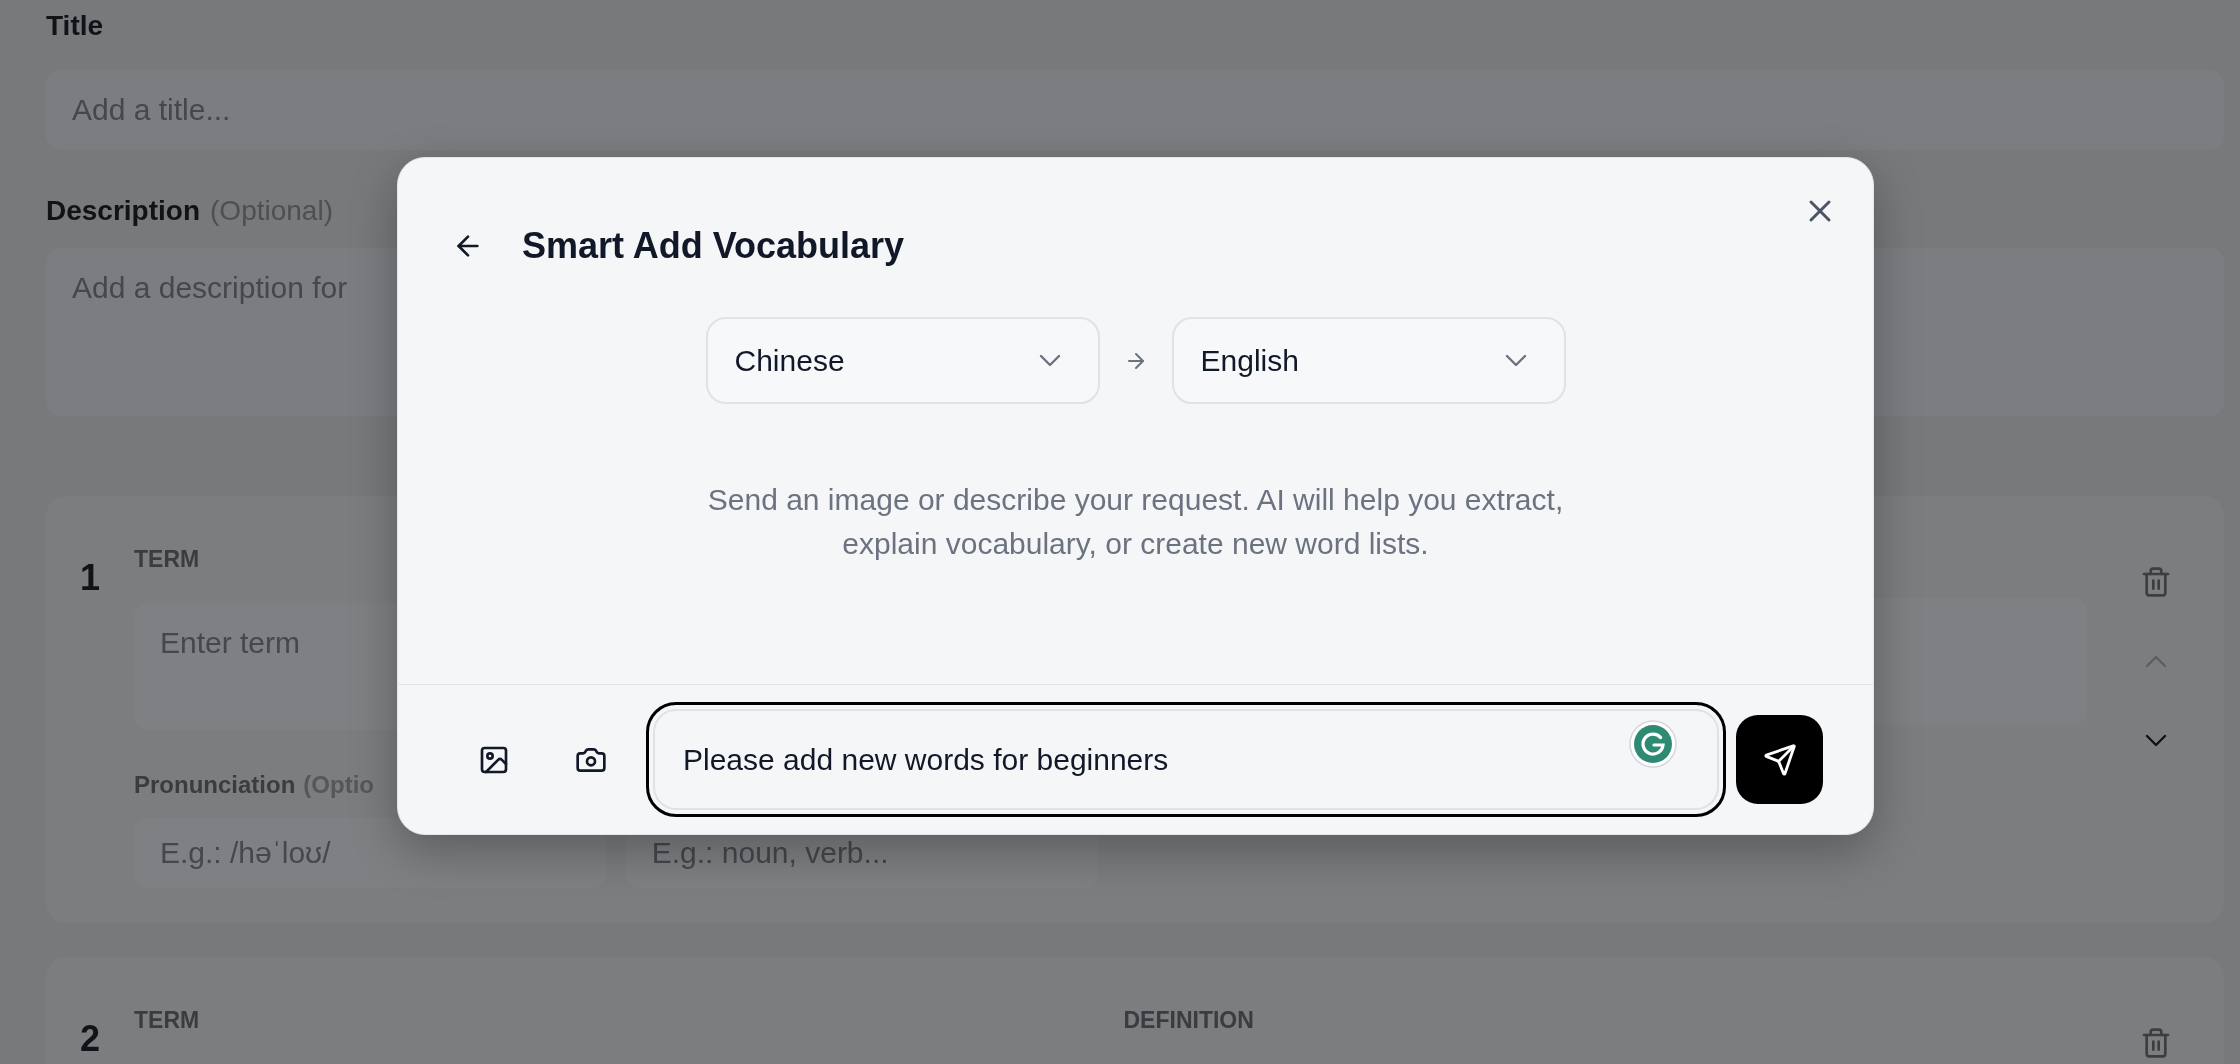  I want to click on language-select: English, so click(1368, 360).